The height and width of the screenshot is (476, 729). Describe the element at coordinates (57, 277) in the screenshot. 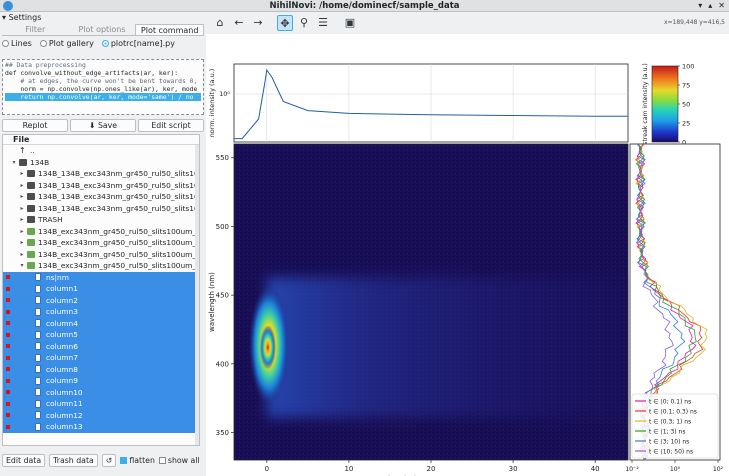

I see `file-tree-label: ns|nm` at that location.